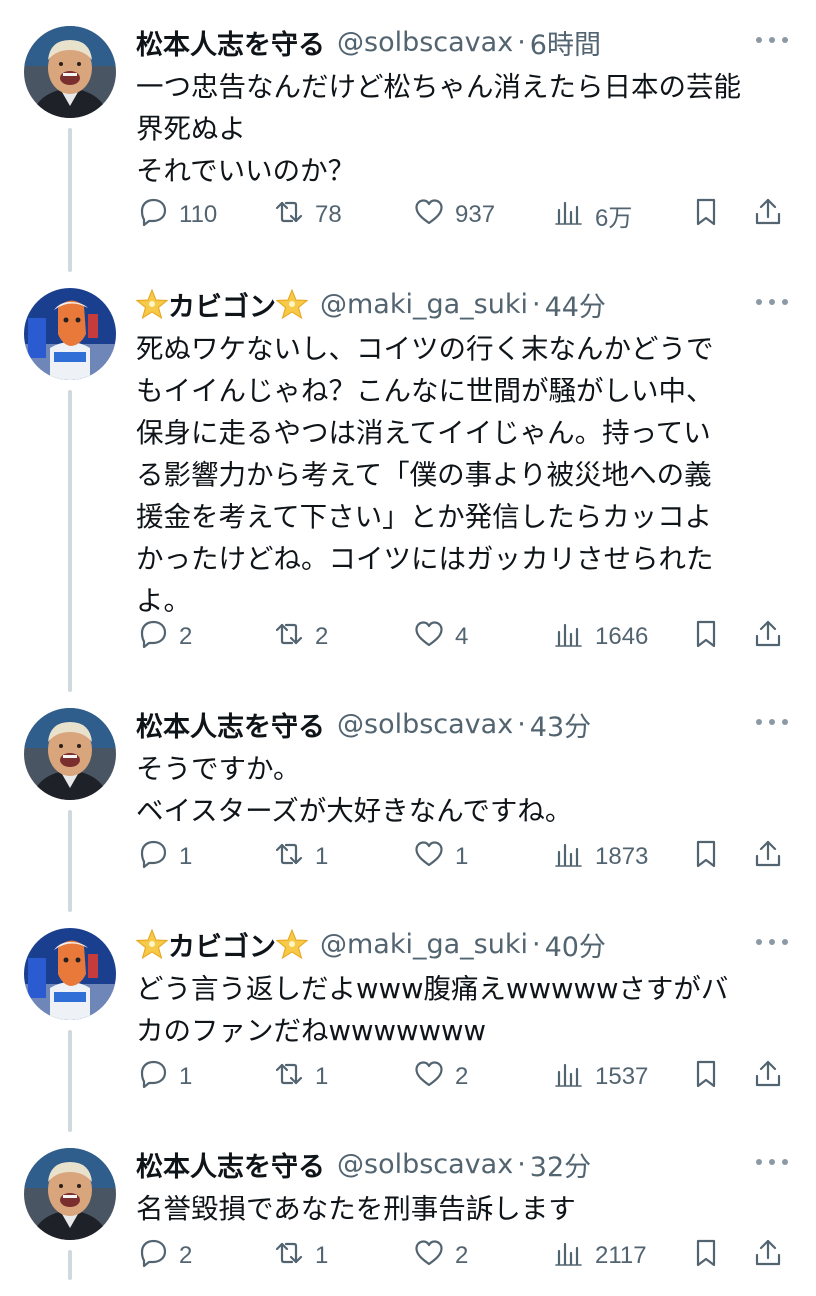  I want to click on views-button: 1537, so click(600, 1077).